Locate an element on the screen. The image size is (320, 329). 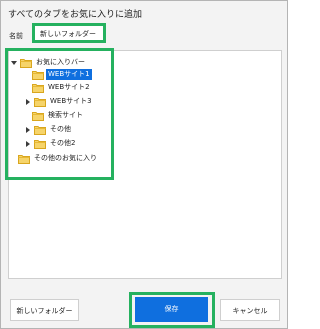
folder-name-input: 新しいフォルダー is located at coordinates (69, 33).